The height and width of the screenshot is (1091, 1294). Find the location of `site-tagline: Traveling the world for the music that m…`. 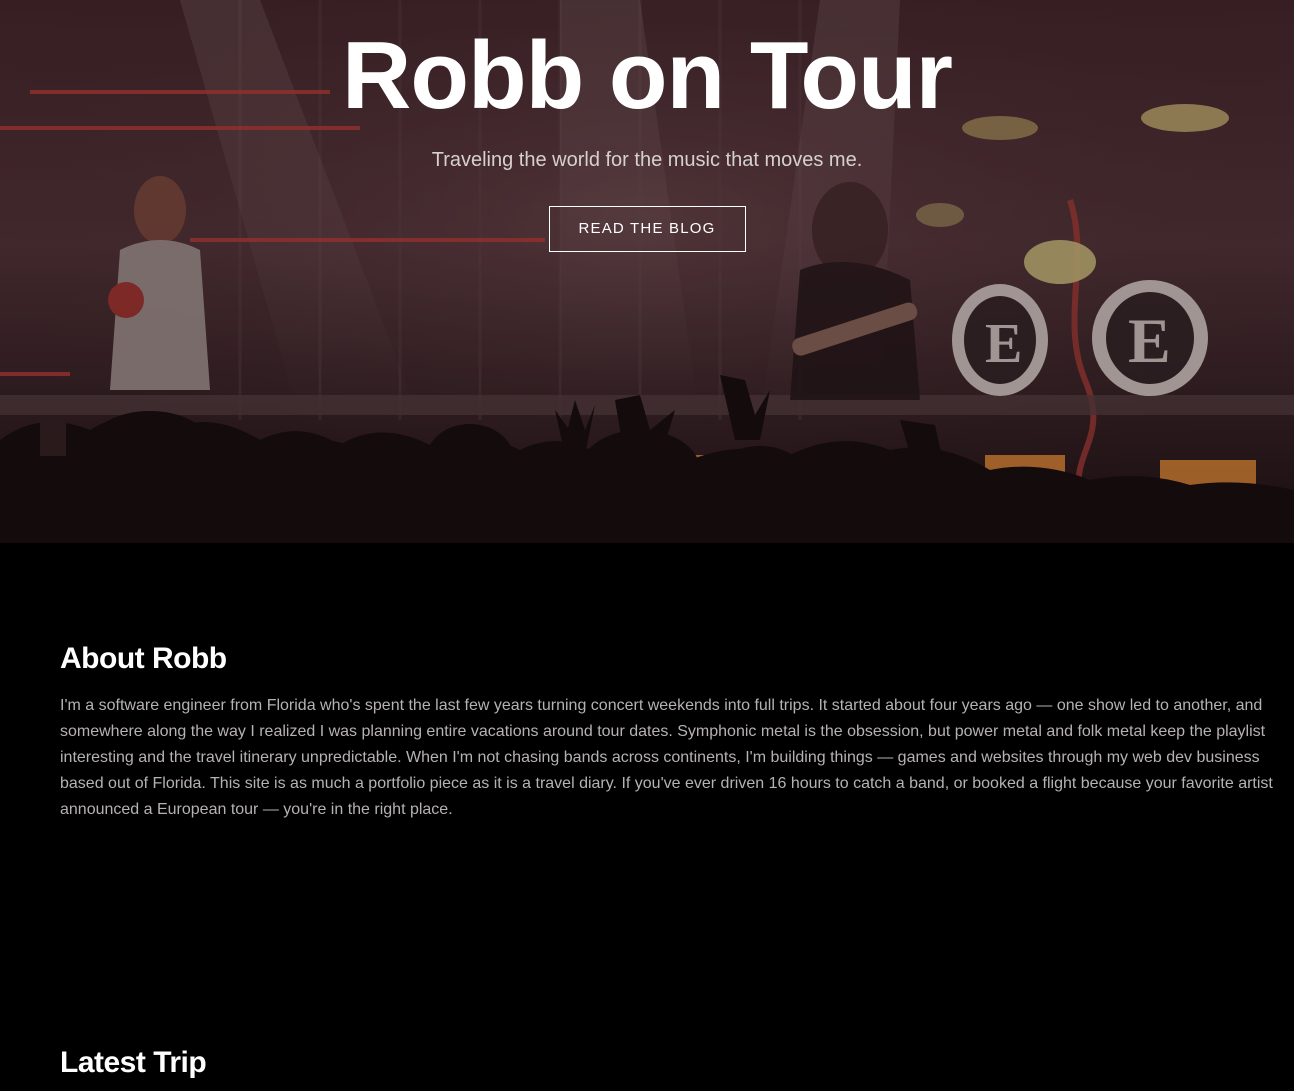

site-tagline: Traveling the world for the music that m… is located at coordinates (647, 160).